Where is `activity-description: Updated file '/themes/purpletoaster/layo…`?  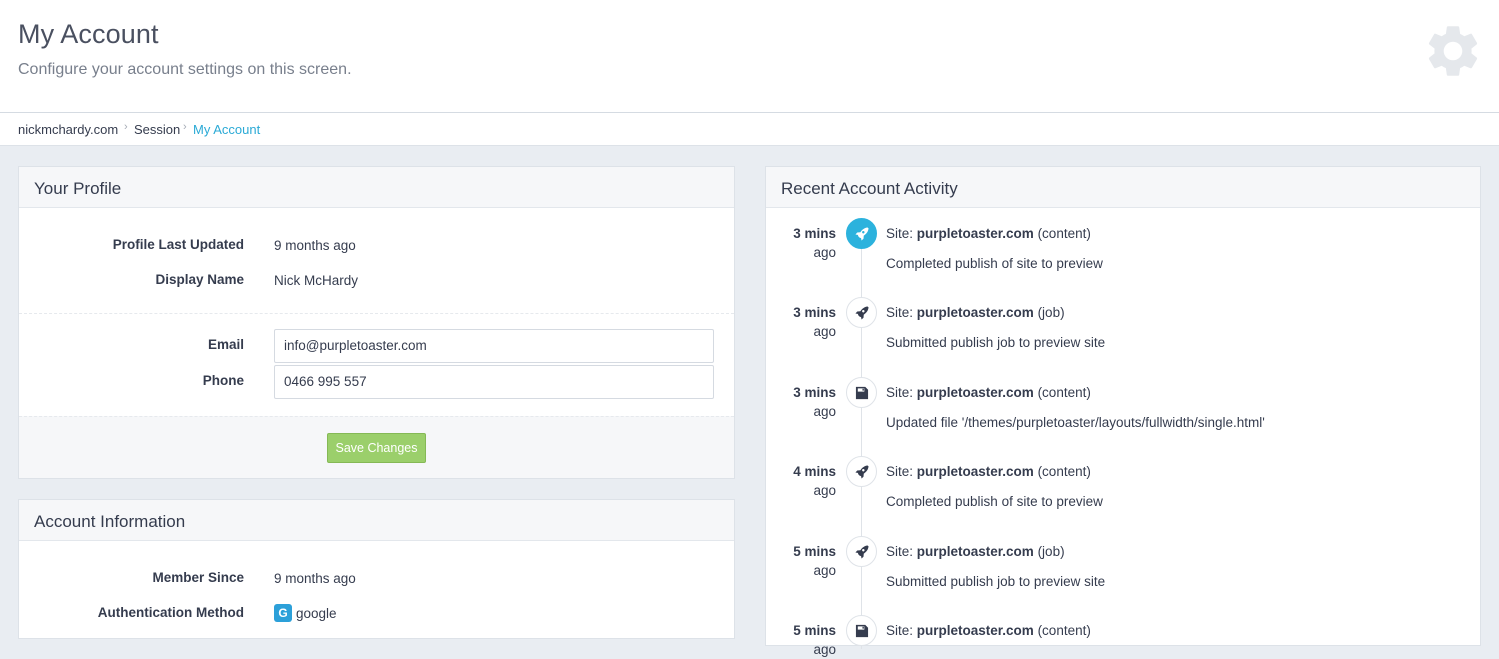
activity-description: Updated file '/themes/purpletoaster/layo… is located at coordinates (1075, 422).